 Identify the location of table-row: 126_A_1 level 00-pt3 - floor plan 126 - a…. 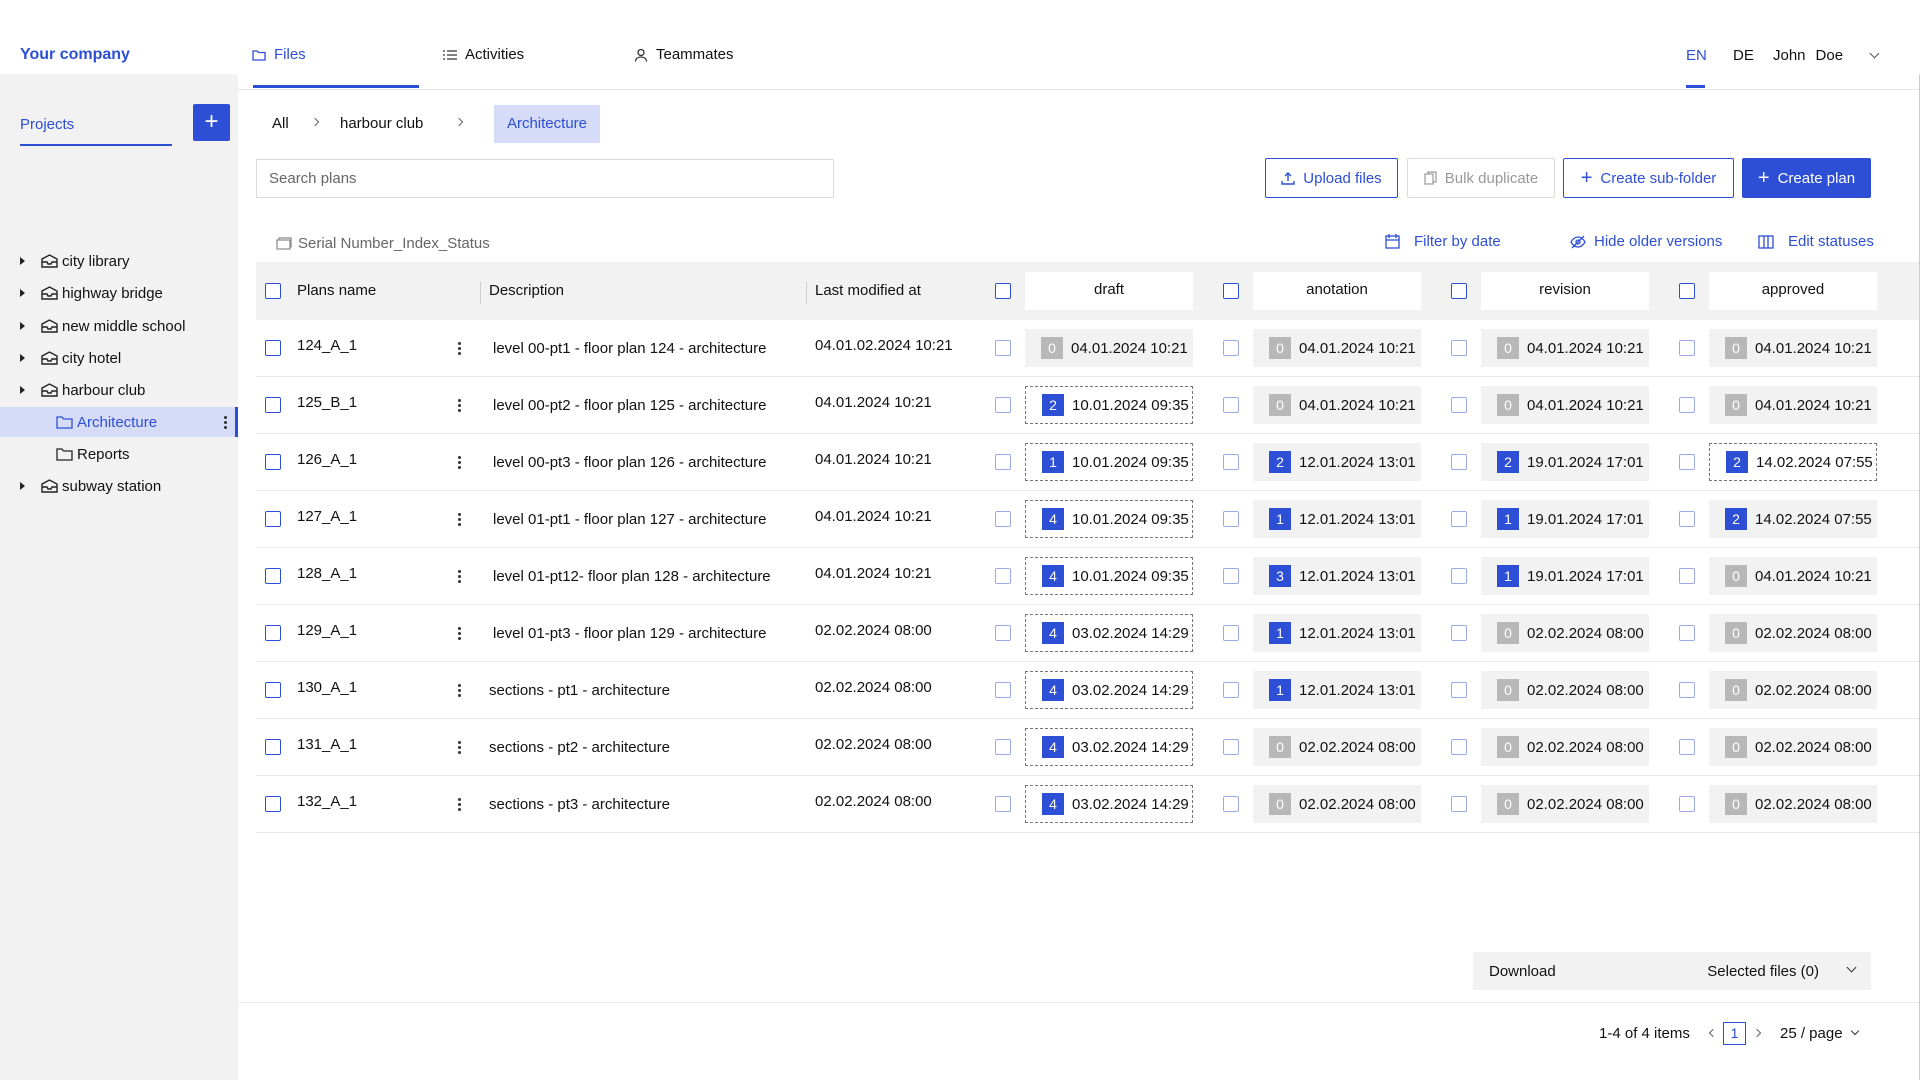
(1088, 462).